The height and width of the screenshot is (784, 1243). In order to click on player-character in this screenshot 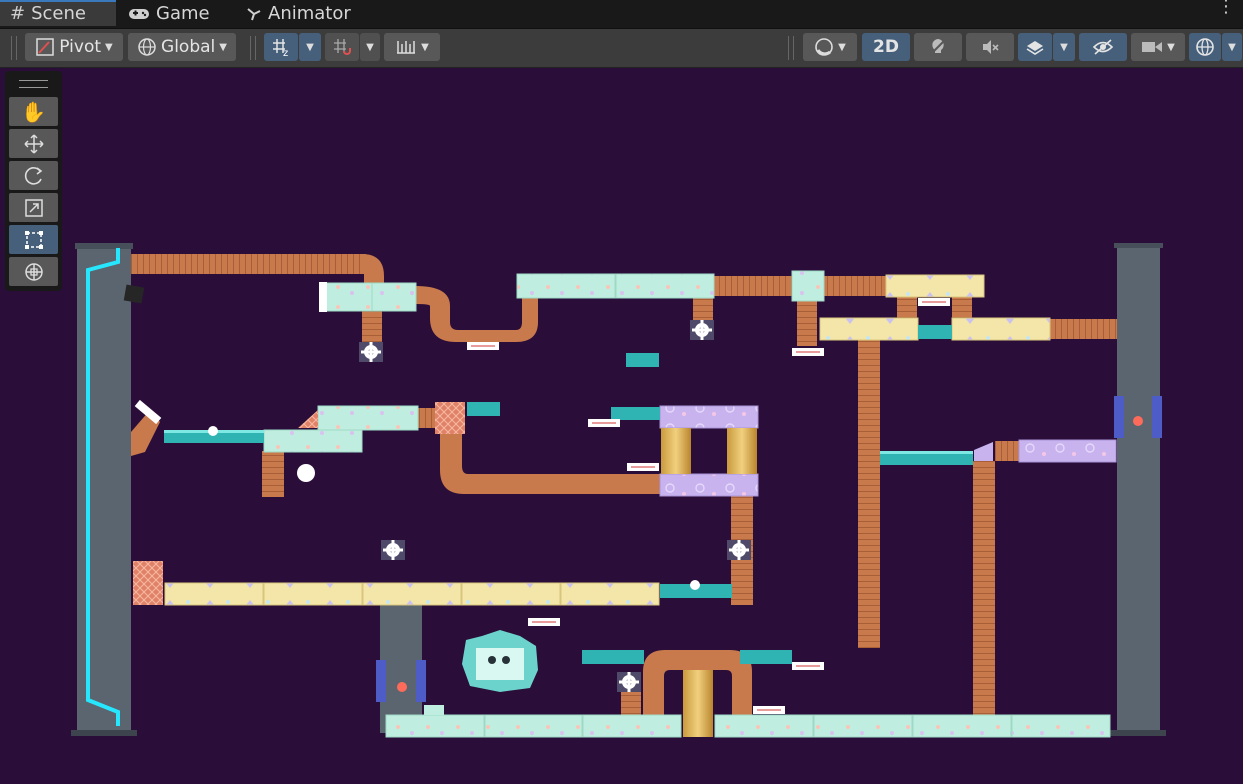, I will do `click(500, 661)`.